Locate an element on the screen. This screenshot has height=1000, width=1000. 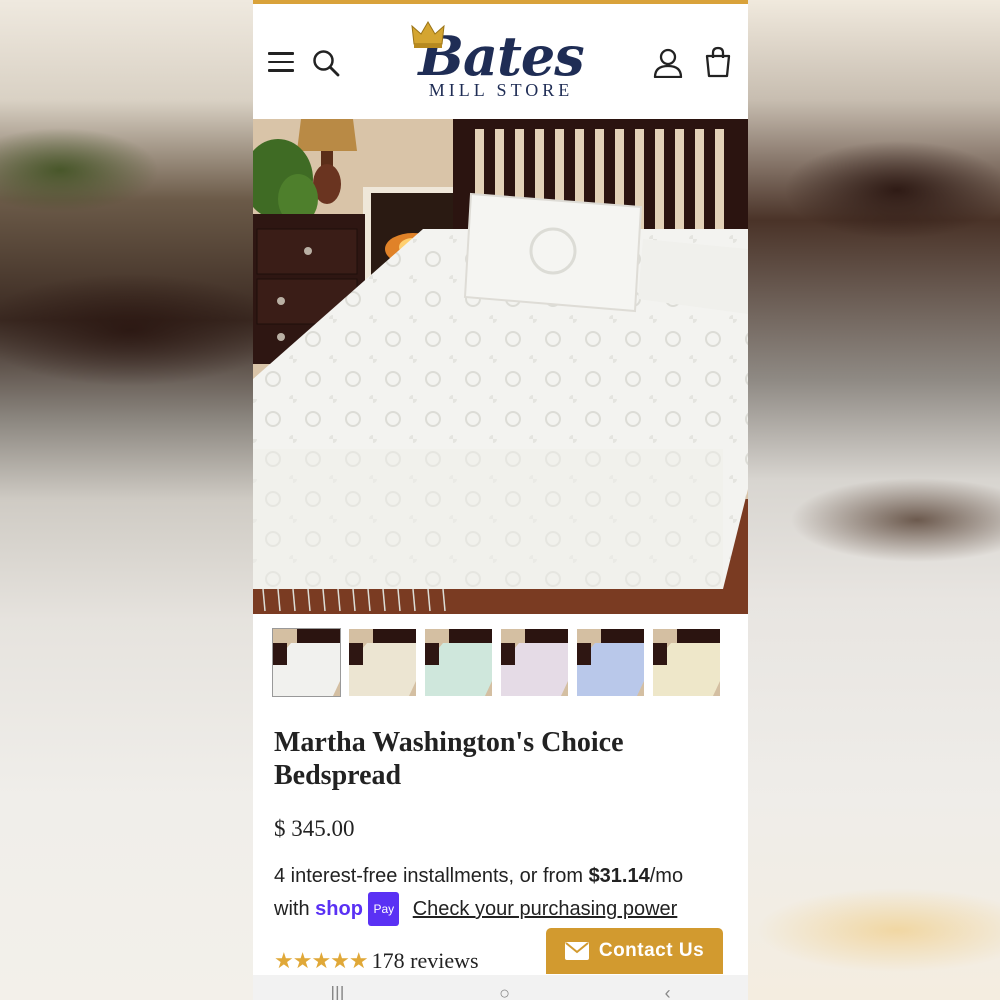
thumbnail-white is located at coordinates (306, 662).